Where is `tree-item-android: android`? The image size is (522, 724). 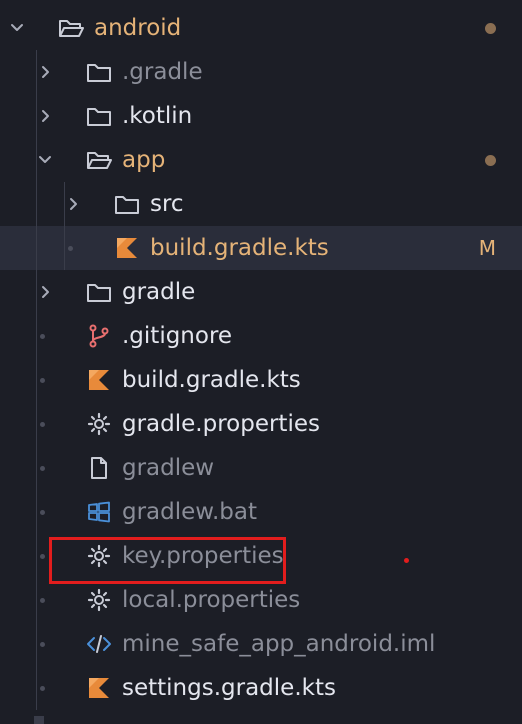 tree-item-android: android is located at coordinates (261, 28).